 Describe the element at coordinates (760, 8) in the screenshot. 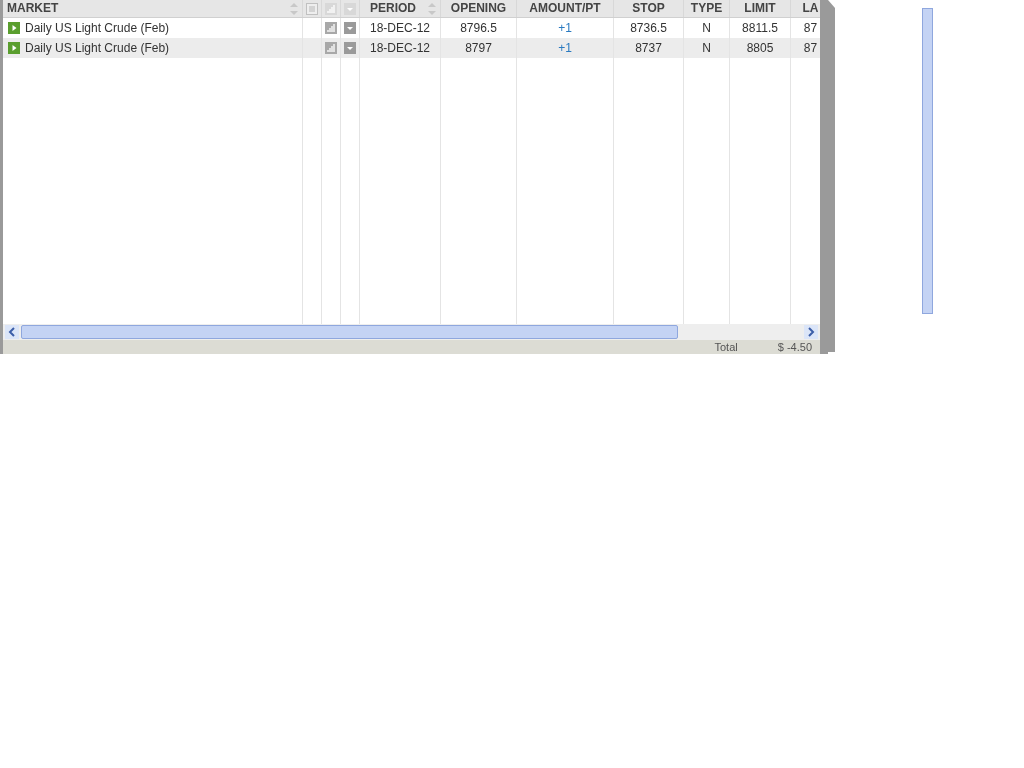

I see `column-header: LIMIT` at that location.